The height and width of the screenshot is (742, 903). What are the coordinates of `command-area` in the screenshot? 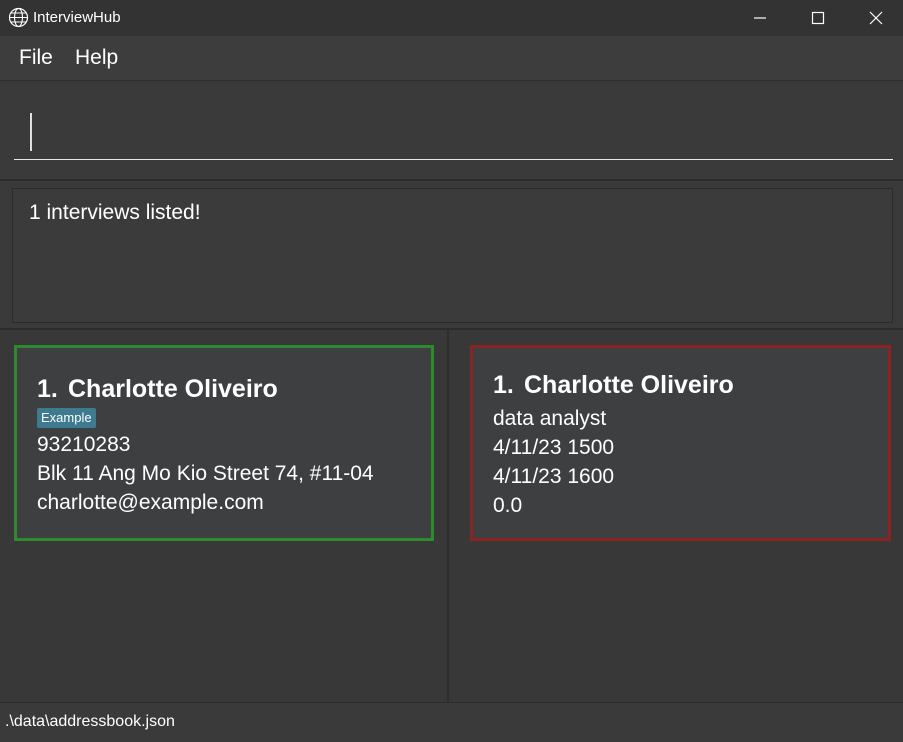 It's located at (451, 131).